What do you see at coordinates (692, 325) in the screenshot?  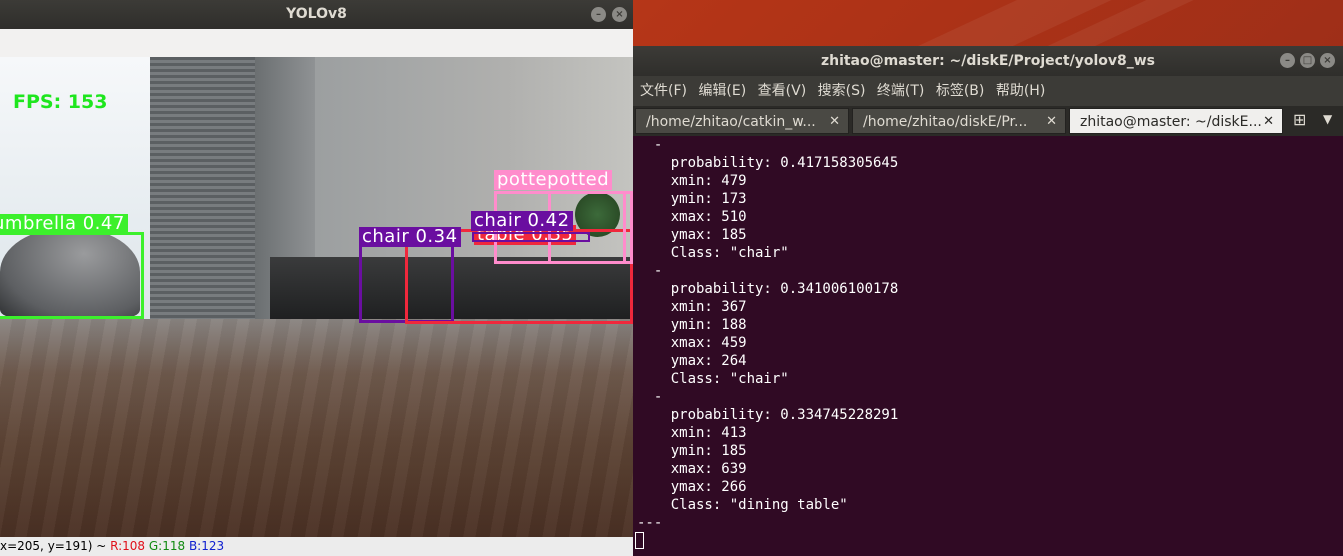 I see `terminal-line: ymin: 188` at bounding box center [692, 325].